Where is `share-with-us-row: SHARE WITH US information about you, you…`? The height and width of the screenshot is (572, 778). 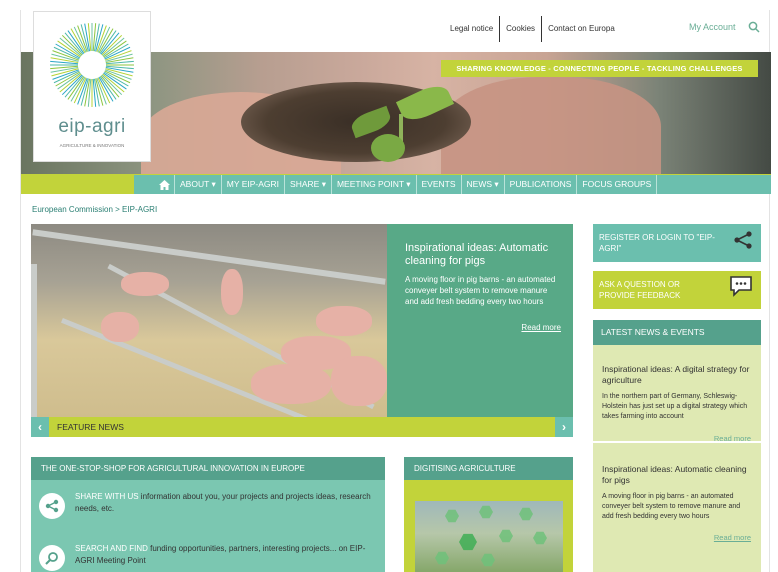
share-with-us-row: SHARE WITH US information about you, you… is located at coordinates (208, 508).